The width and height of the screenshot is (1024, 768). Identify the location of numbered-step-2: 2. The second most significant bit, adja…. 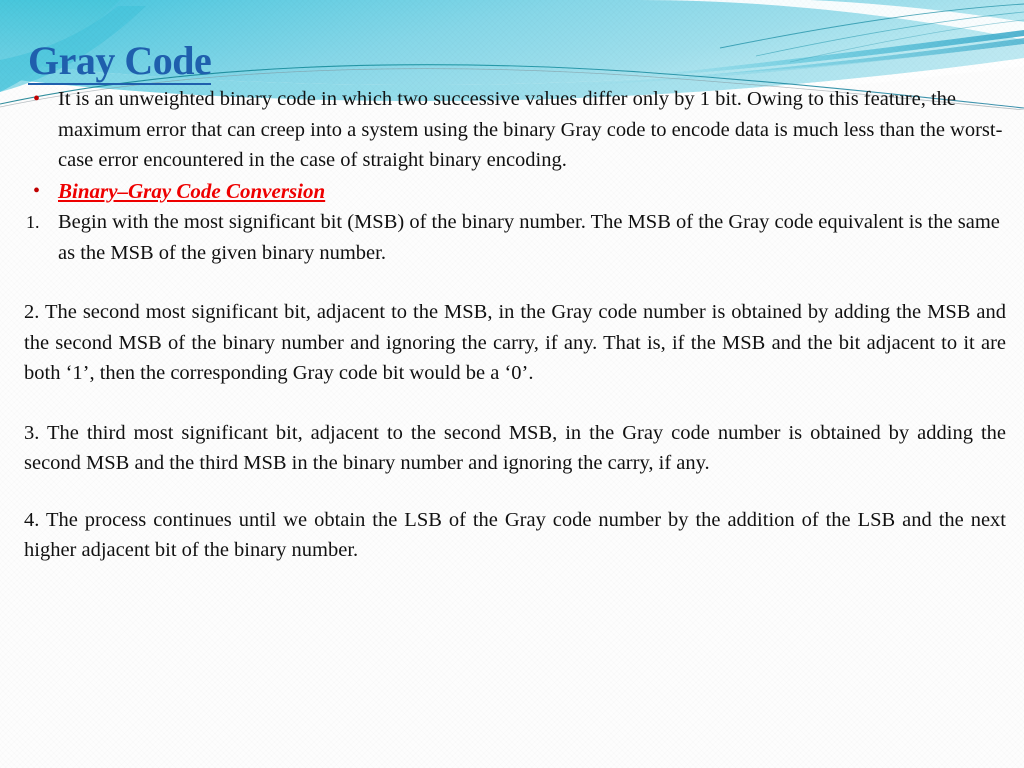
(515, 342).